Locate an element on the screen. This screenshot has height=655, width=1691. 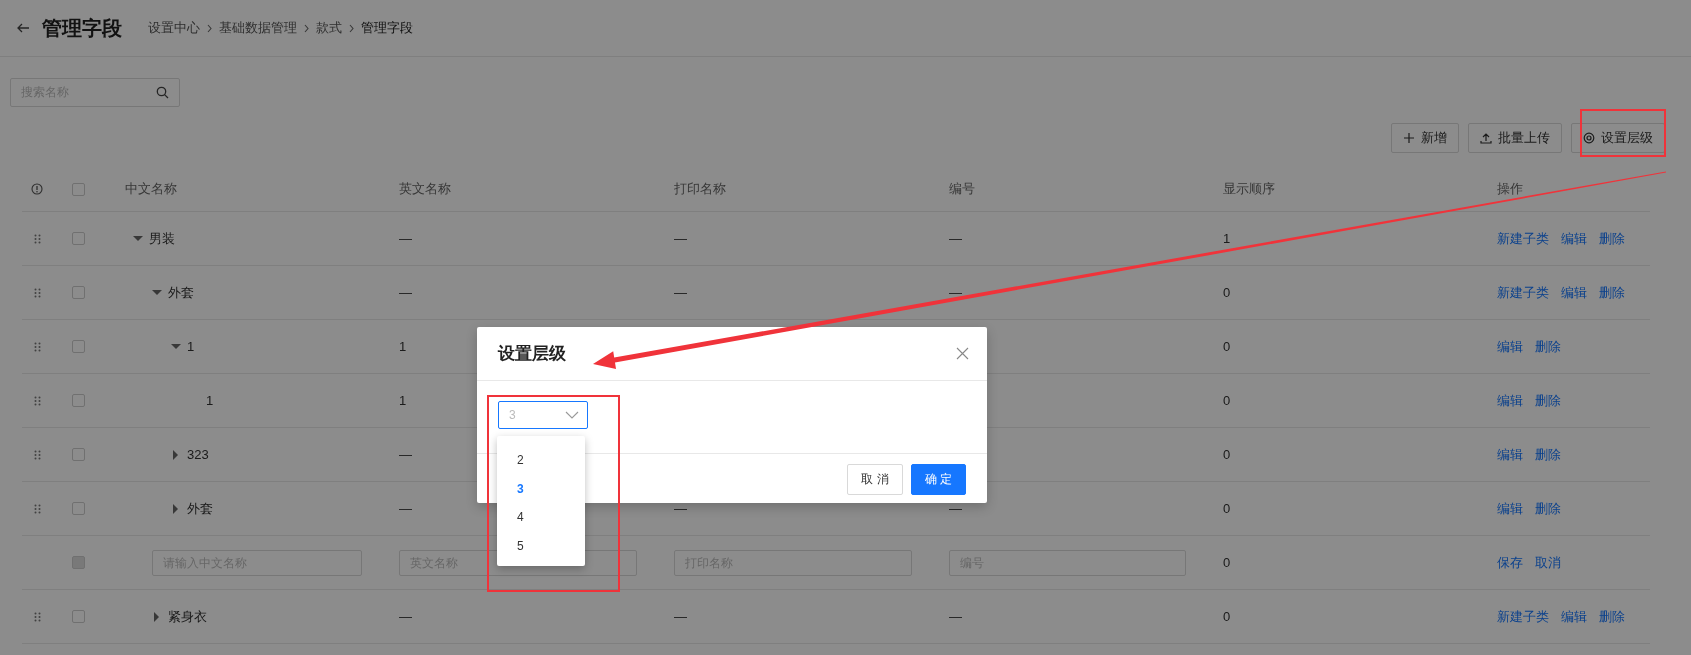
close-icon is located at coordinates (962, 353).